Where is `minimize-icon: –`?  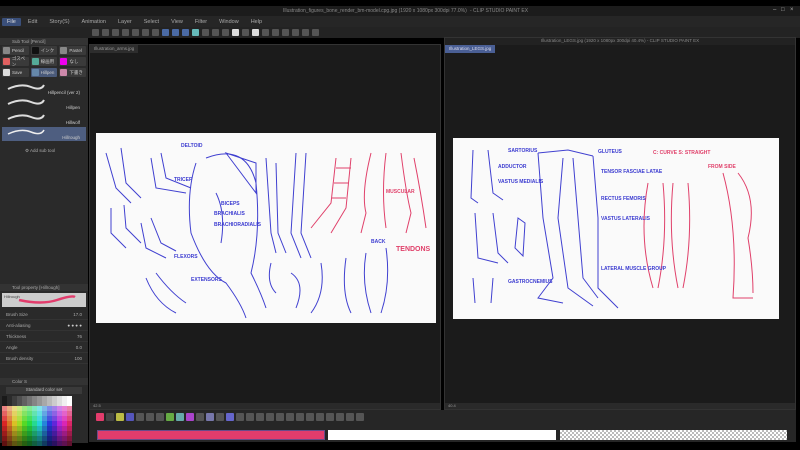 minimize-icon: – is located at coordinates (774, 10).